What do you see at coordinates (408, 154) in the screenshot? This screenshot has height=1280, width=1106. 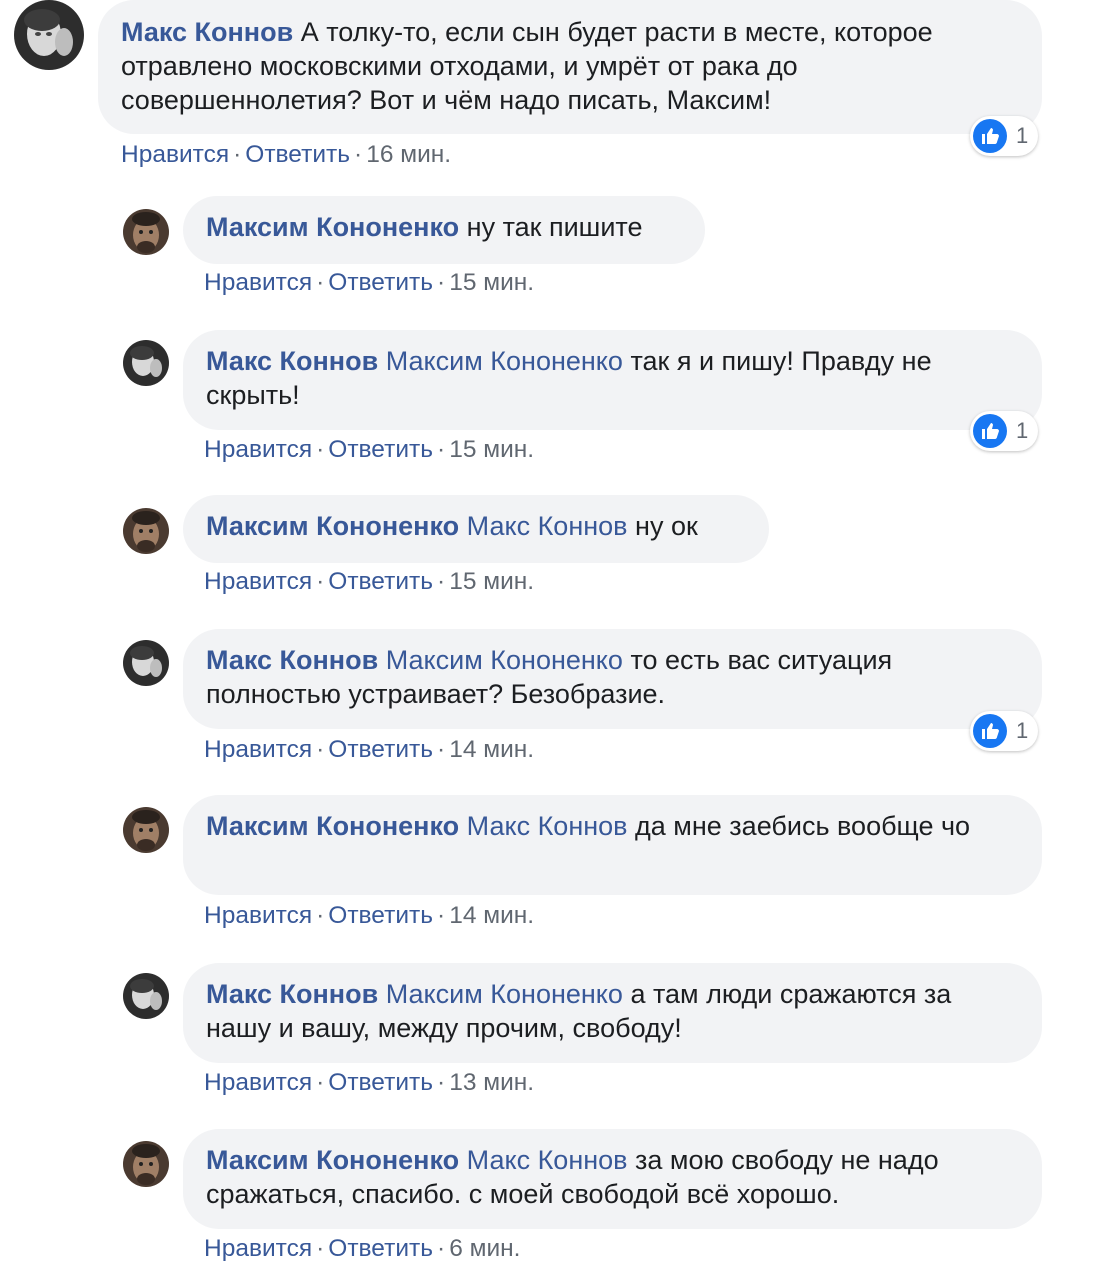 I see `timestamp: 16 мин.` at bounding box center [408, 154].